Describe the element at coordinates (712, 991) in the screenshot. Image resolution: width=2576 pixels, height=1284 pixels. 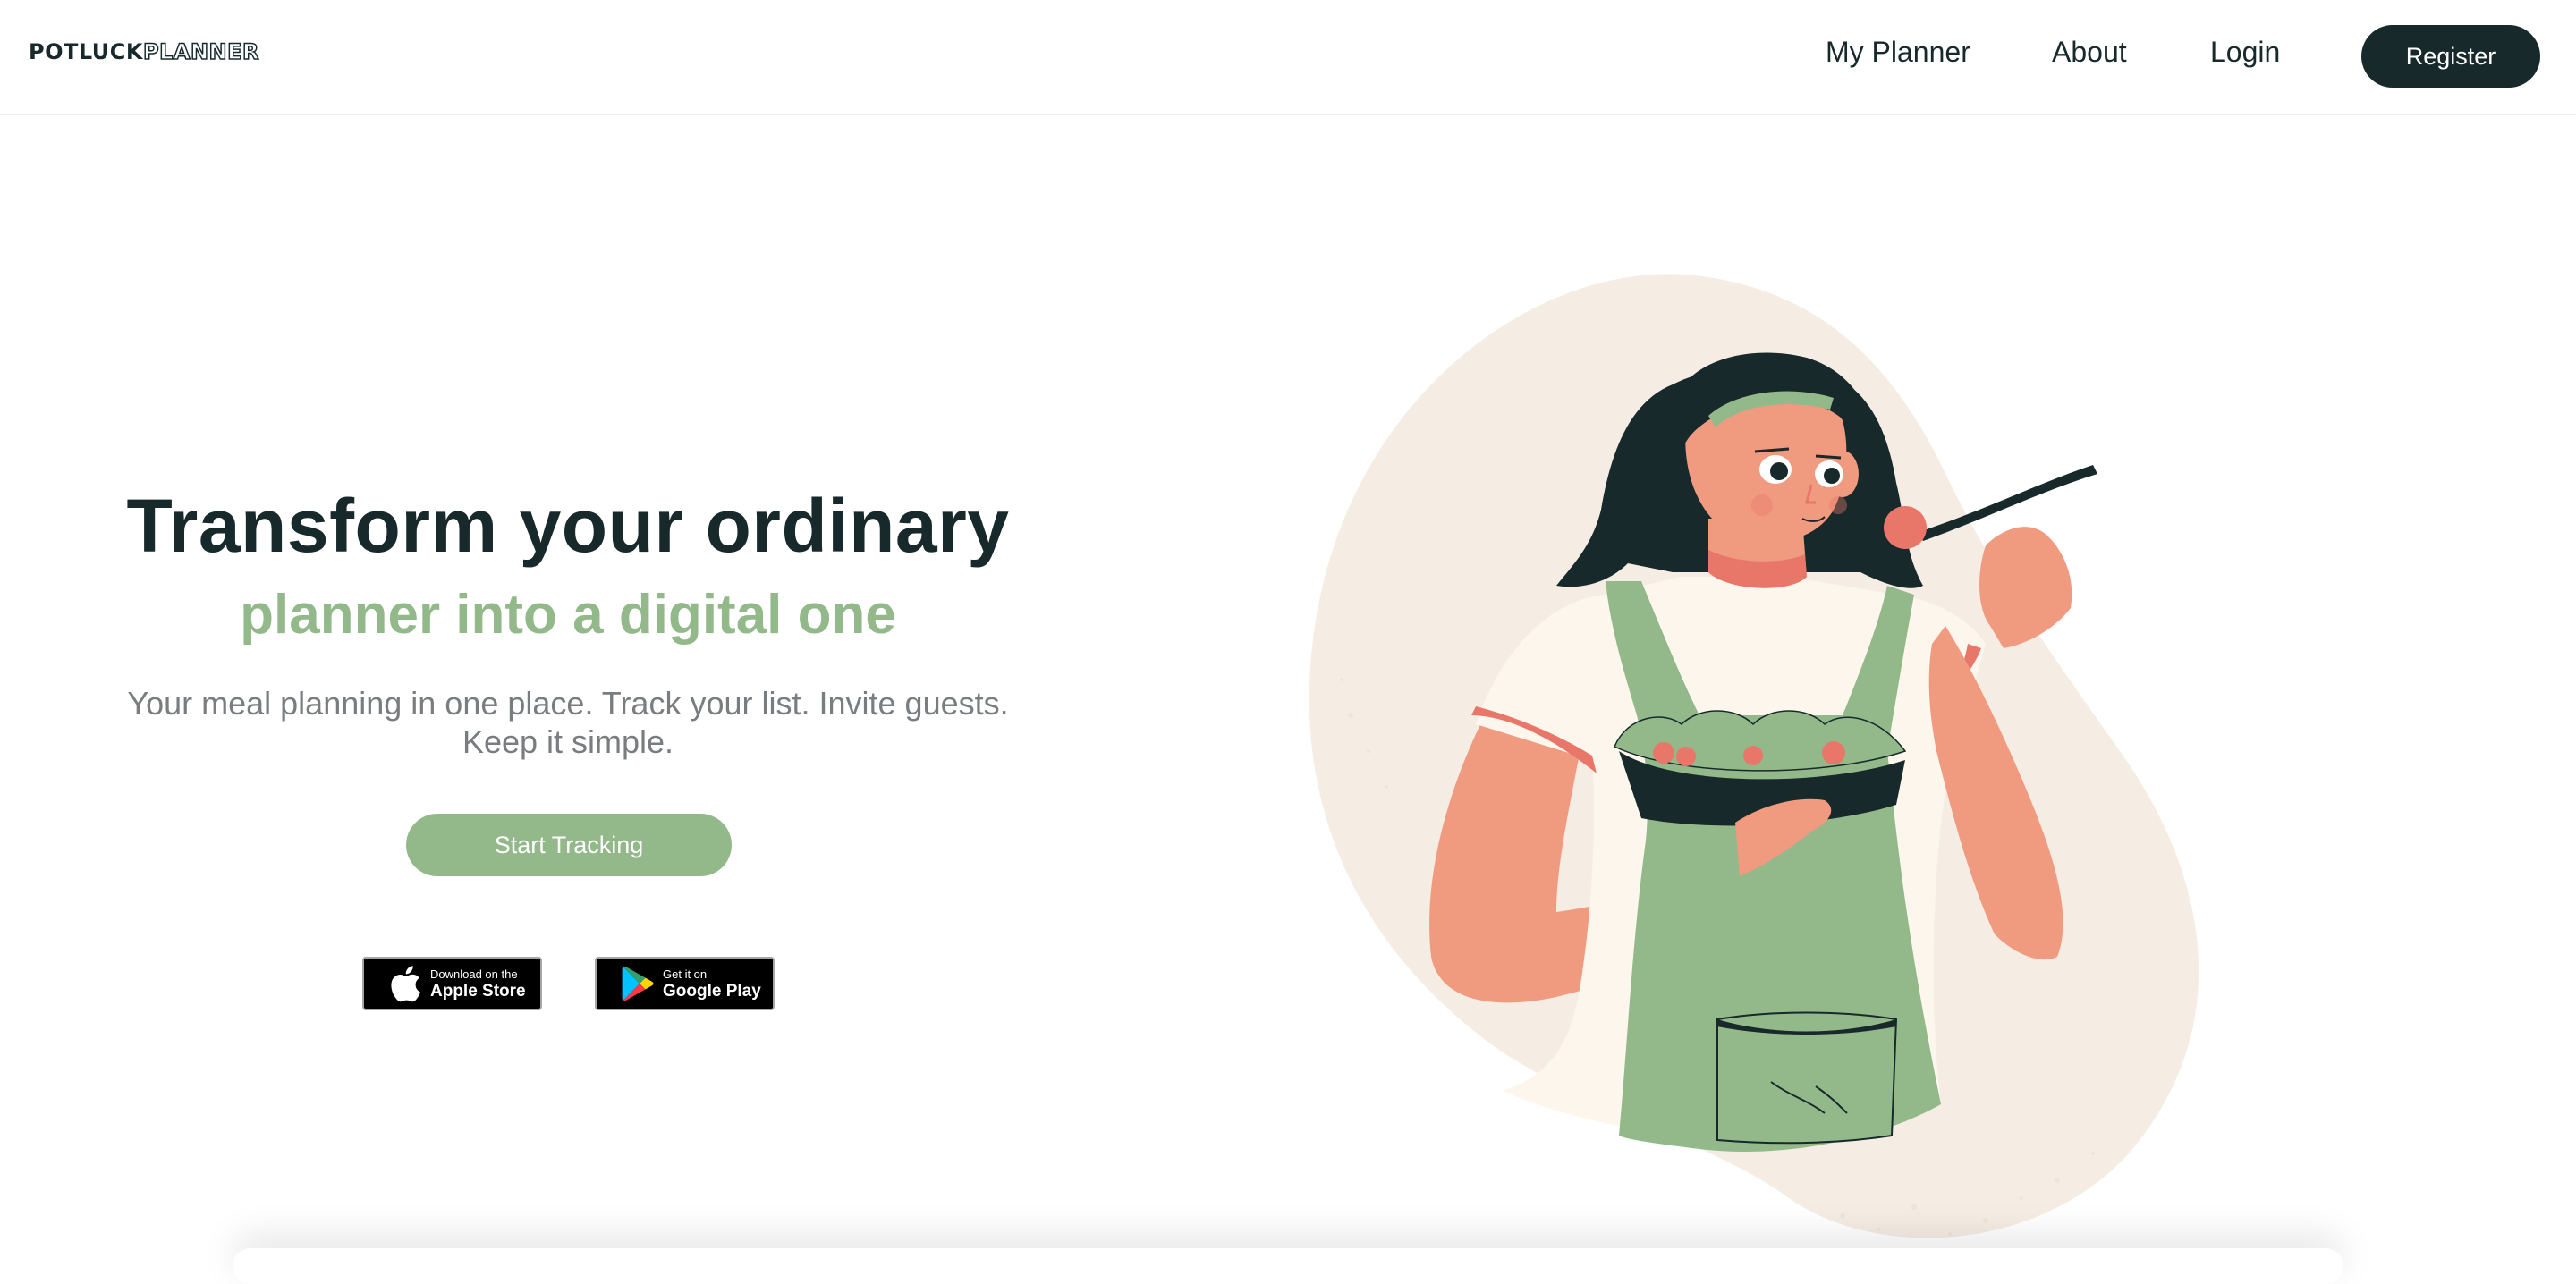
I see `google-badge-store-name: Google Play` at that location.